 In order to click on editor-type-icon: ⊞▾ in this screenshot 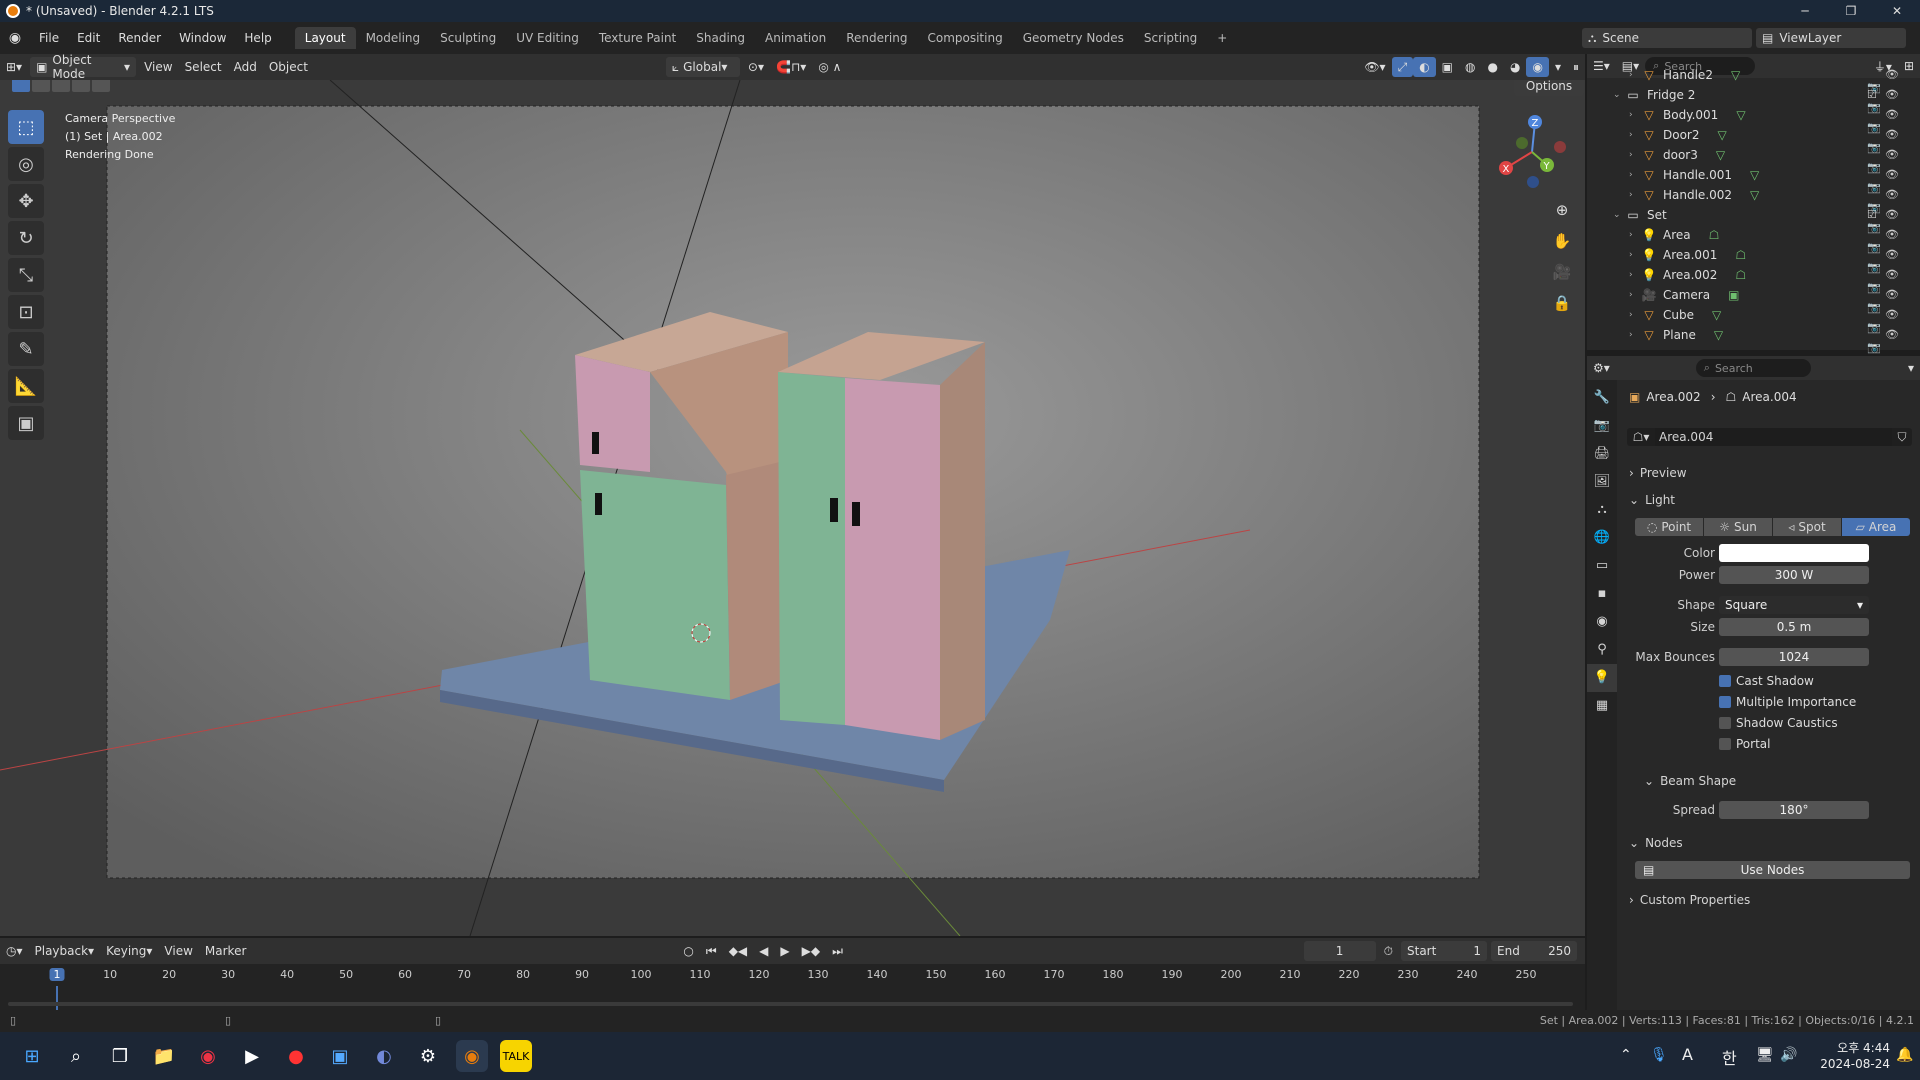, I will do `click(14, 67)`.